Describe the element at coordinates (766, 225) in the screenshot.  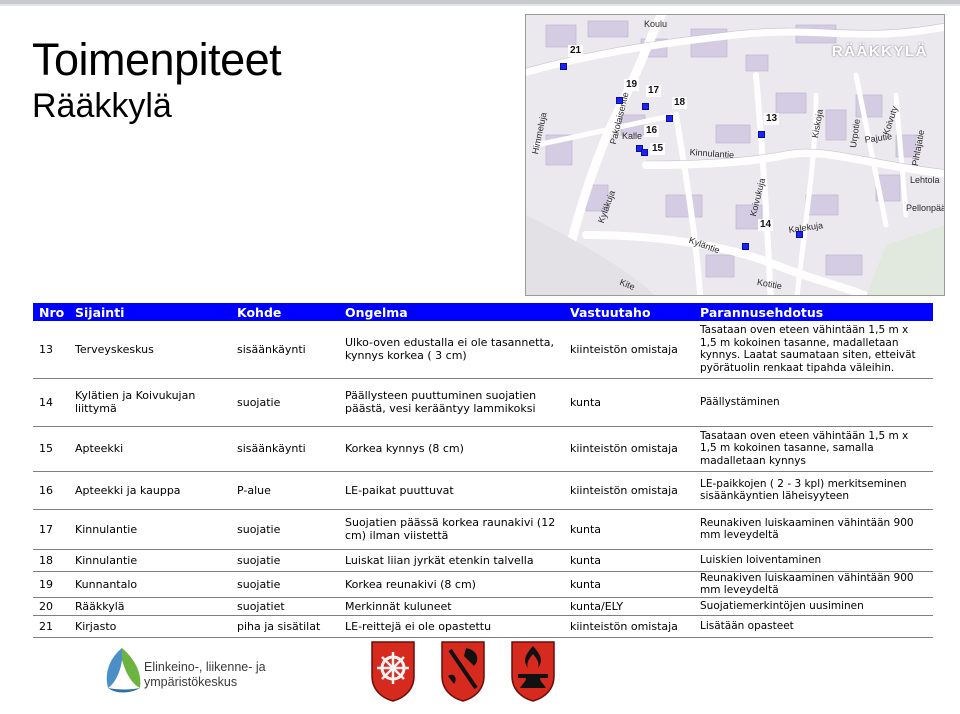
I see `map-marker-label: 14` at that location.